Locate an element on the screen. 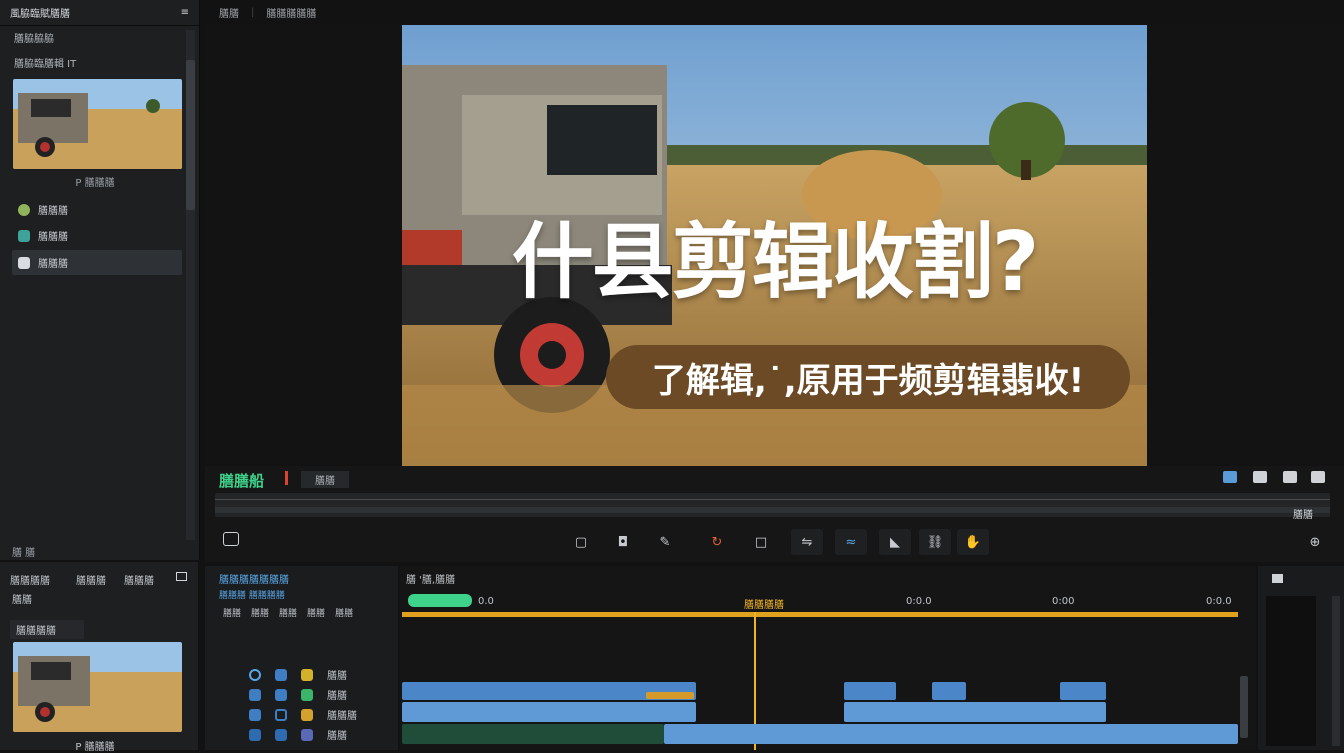  viewer-toolbar: 膳膳 | 膳膳膳膳膳 is located at coordinates (774, 12).